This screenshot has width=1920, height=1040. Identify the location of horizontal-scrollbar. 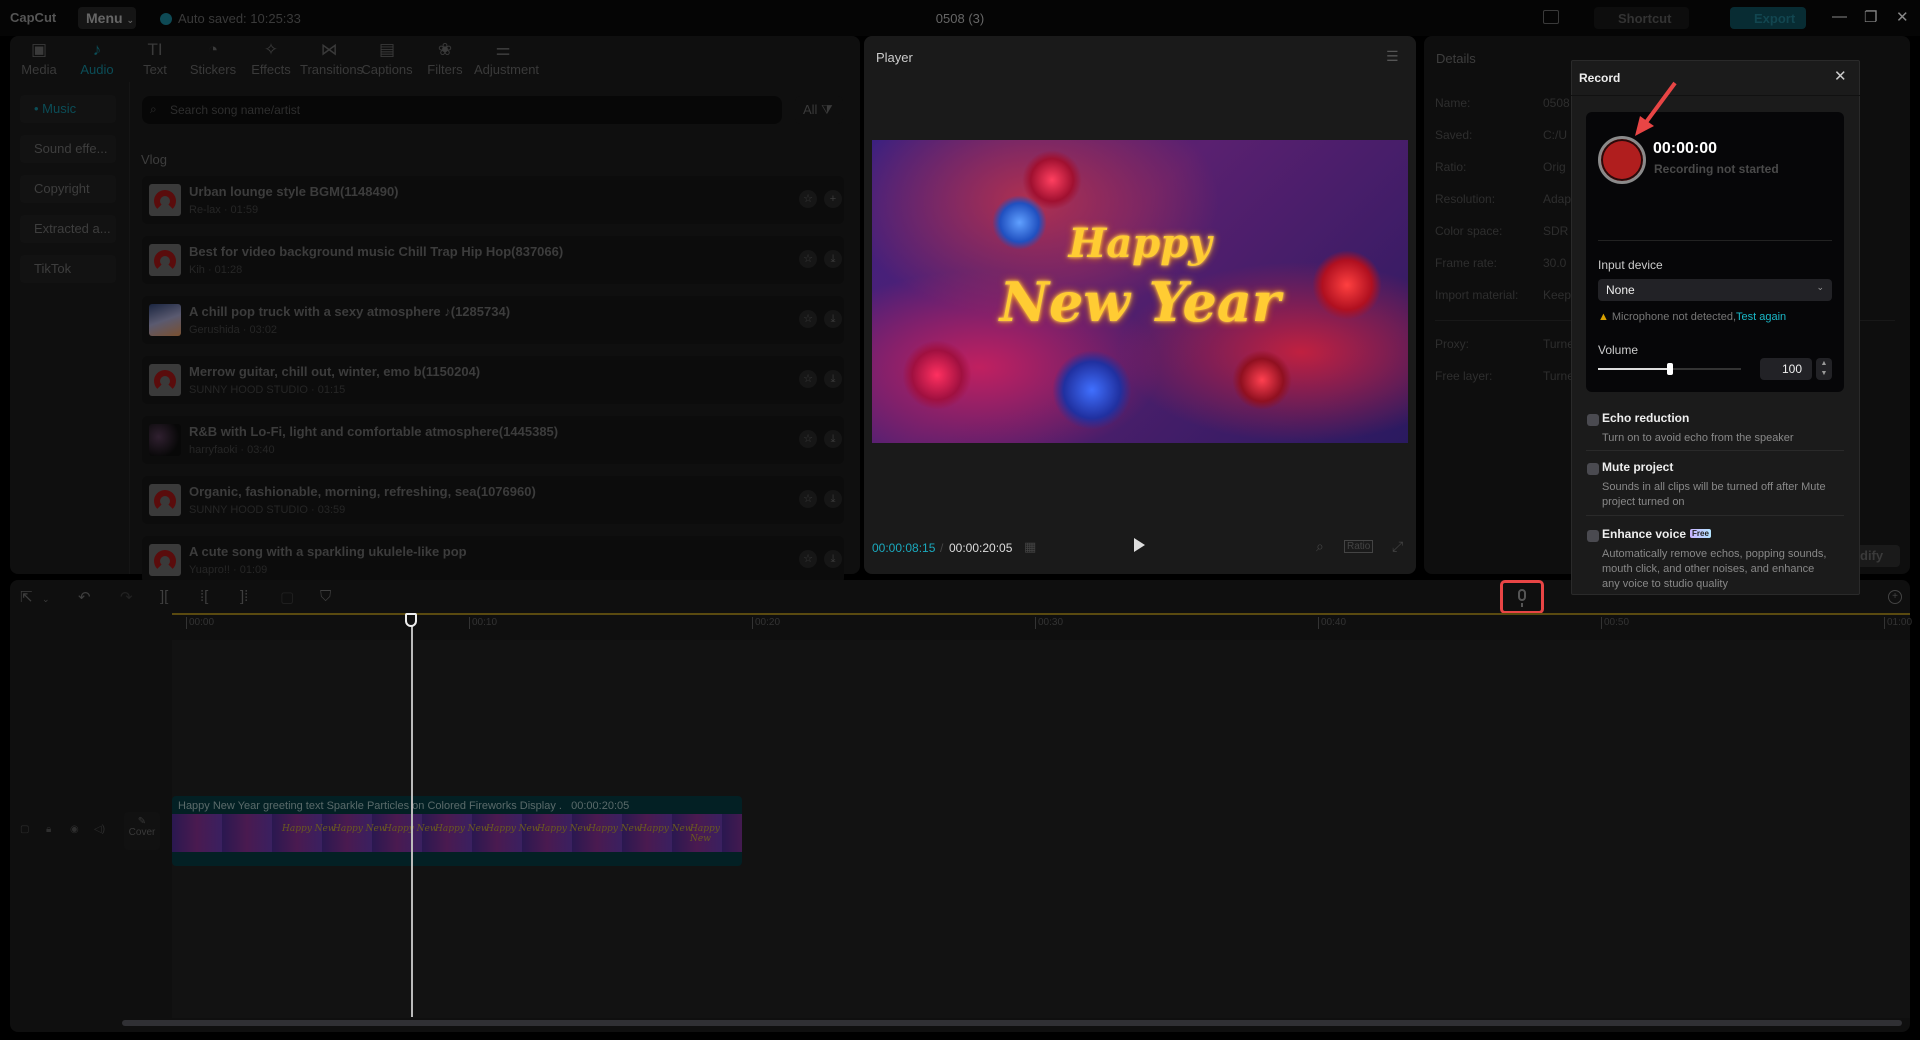
(1012, 1023).